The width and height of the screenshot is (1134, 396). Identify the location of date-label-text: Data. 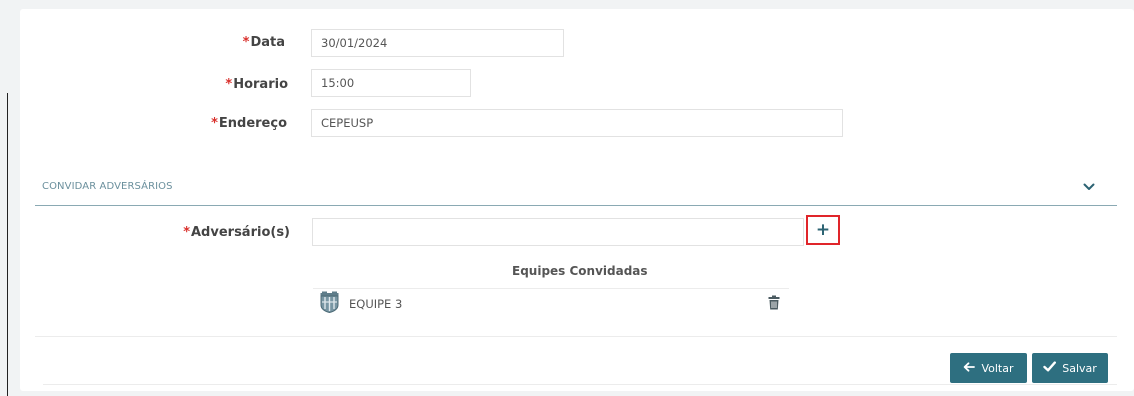
(267, 42).